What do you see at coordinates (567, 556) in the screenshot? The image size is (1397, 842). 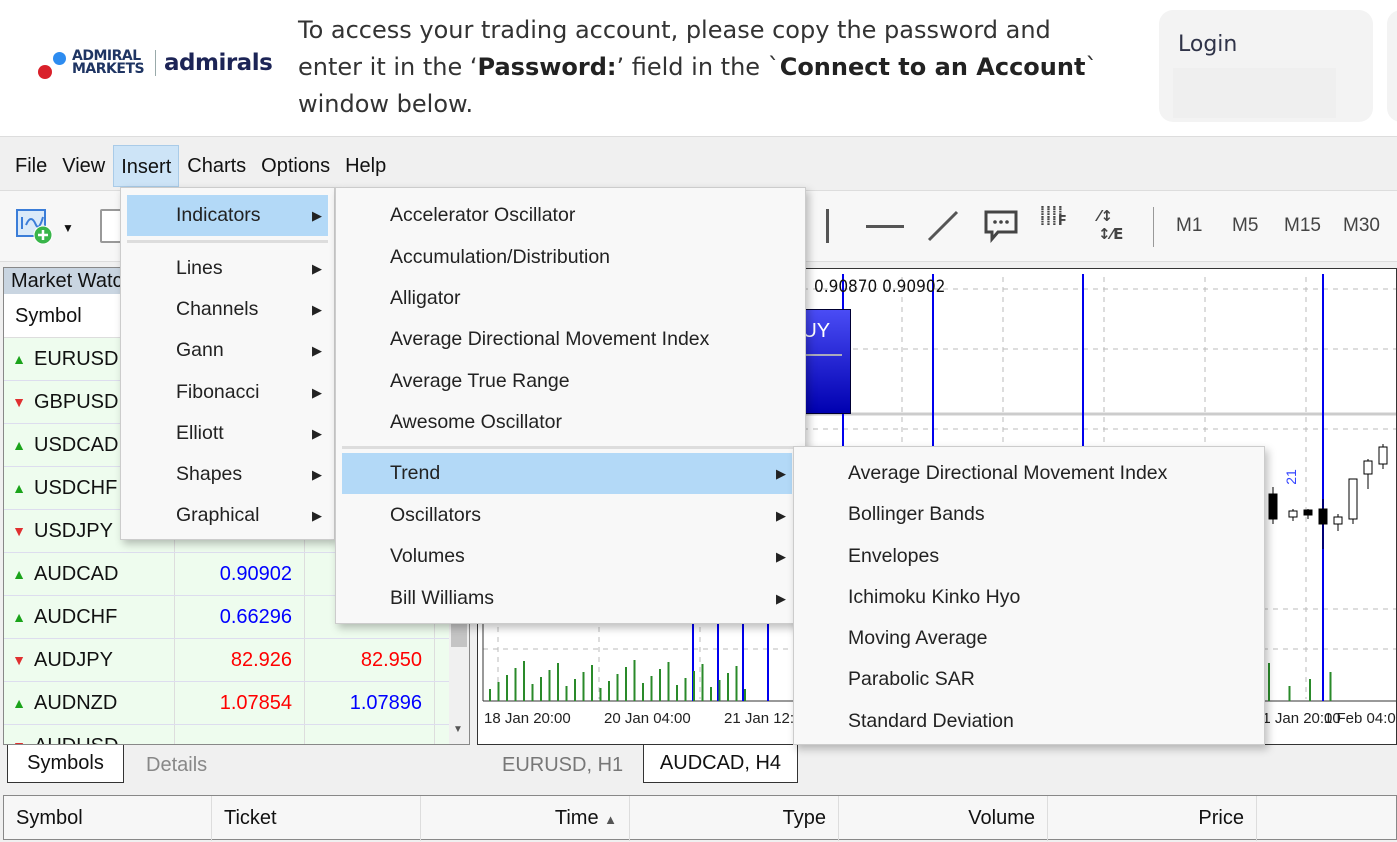 I see `menu-item-volumes: Volumes ▶` at bounding box center [567, 556].